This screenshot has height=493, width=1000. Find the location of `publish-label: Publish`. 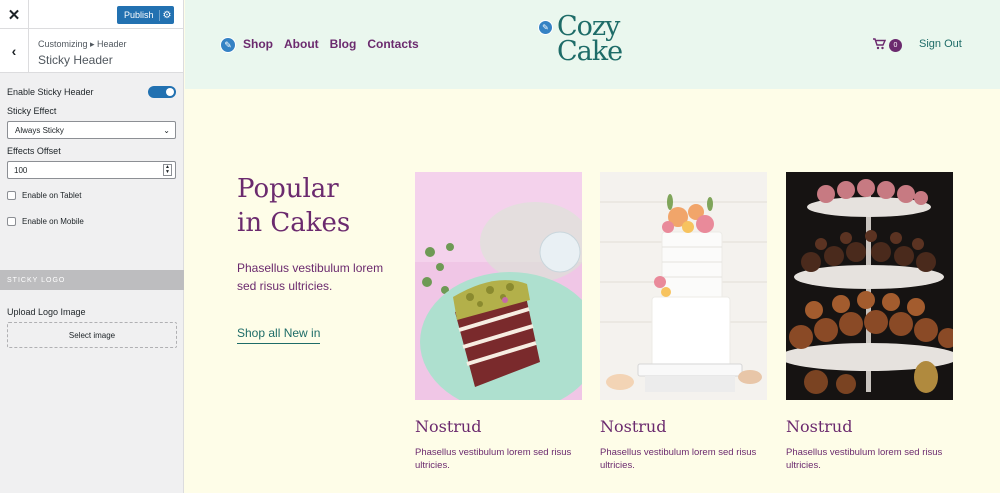

publish-label: Publish is located at coordinates (139, 15).